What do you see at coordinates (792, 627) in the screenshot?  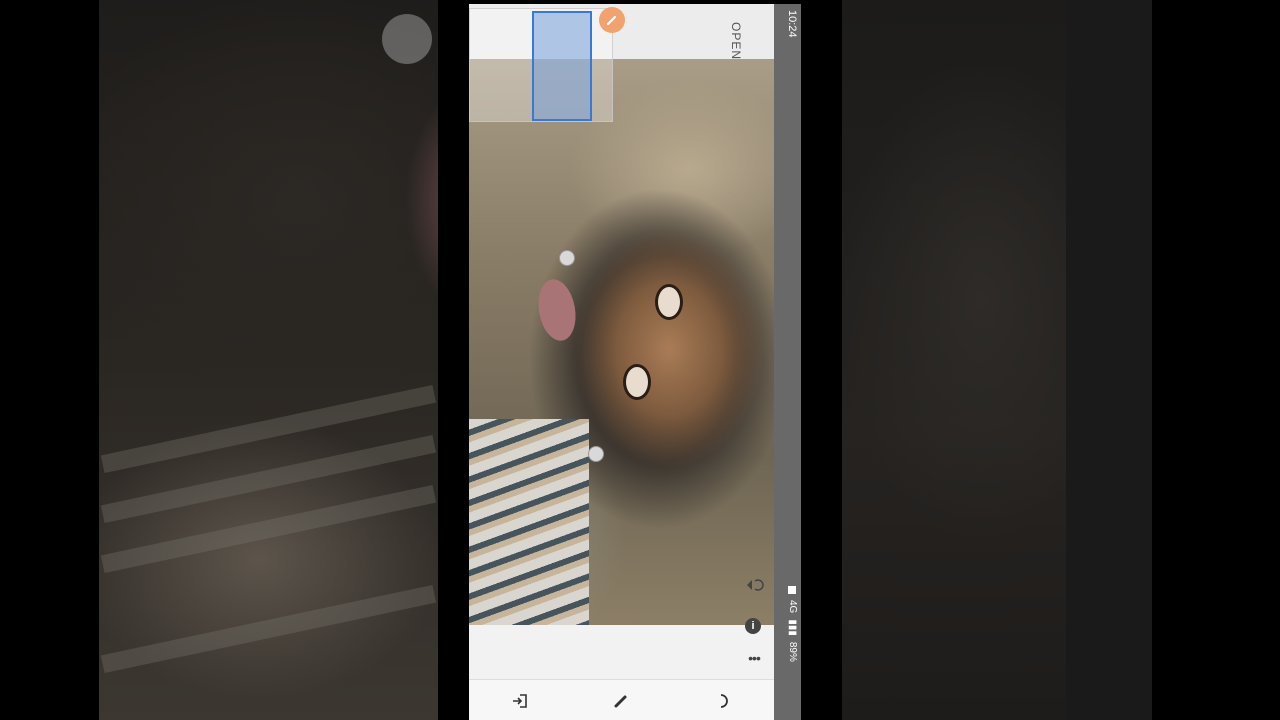 I see `signal-icon: ▮▮▮` at bounding box center [792, 627].